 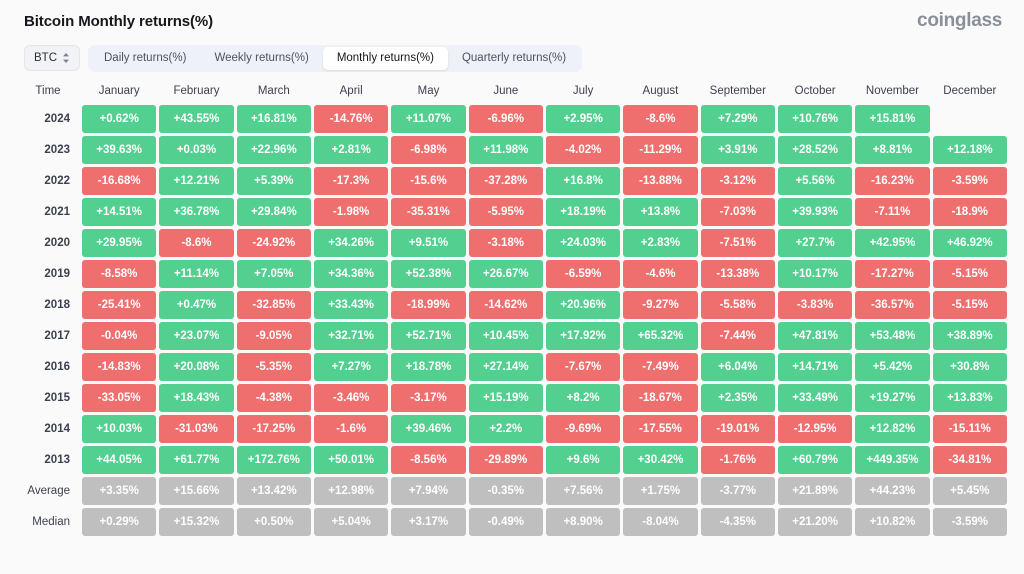 What do you see at coordinates (273, 243) in the screenshot?
I see `cell-2020-march: -24.92%` at bounding box center [273, 243].